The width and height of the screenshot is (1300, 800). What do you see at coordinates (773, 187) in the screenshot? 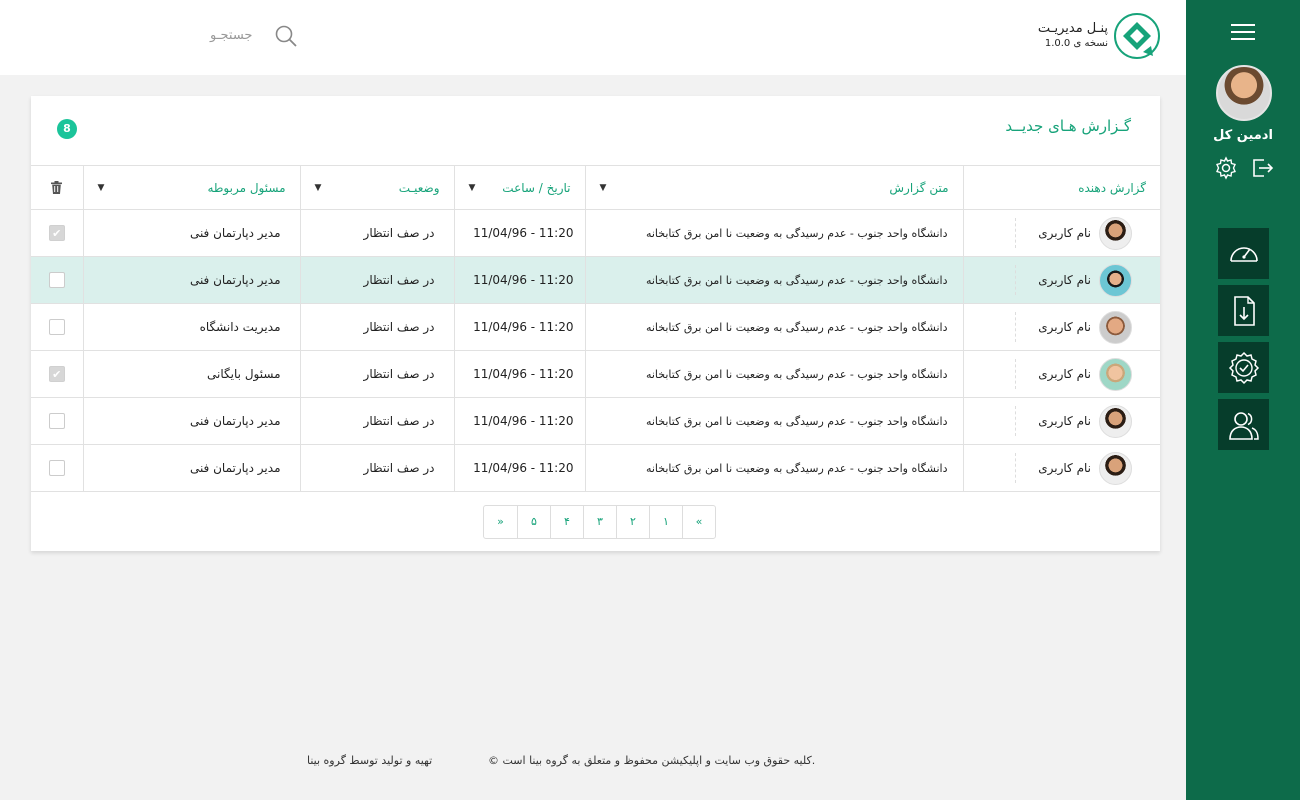
I see `text-column-header: ▼ متن گزارش` at bounding box center [773, 187].